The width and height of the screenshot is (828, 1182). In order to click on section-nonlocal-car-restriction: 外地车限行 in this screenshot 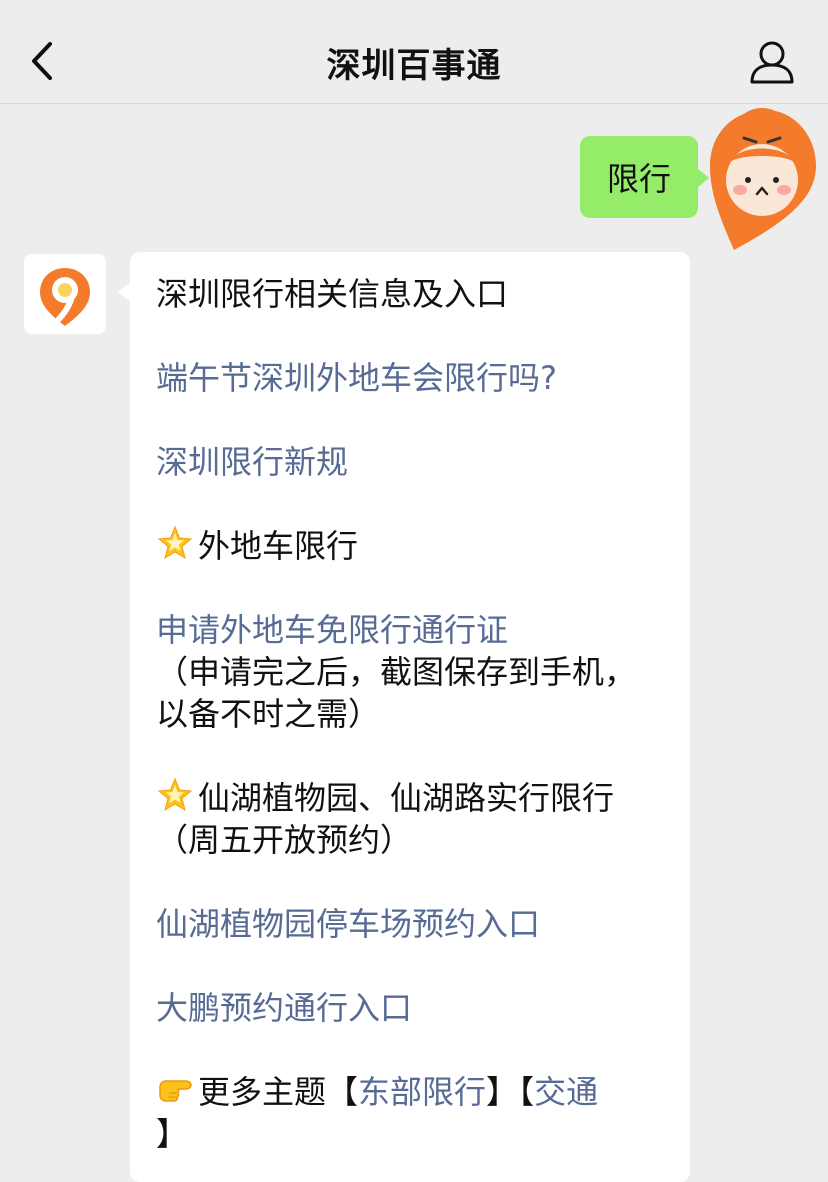, I will do `click(257, 546)`.